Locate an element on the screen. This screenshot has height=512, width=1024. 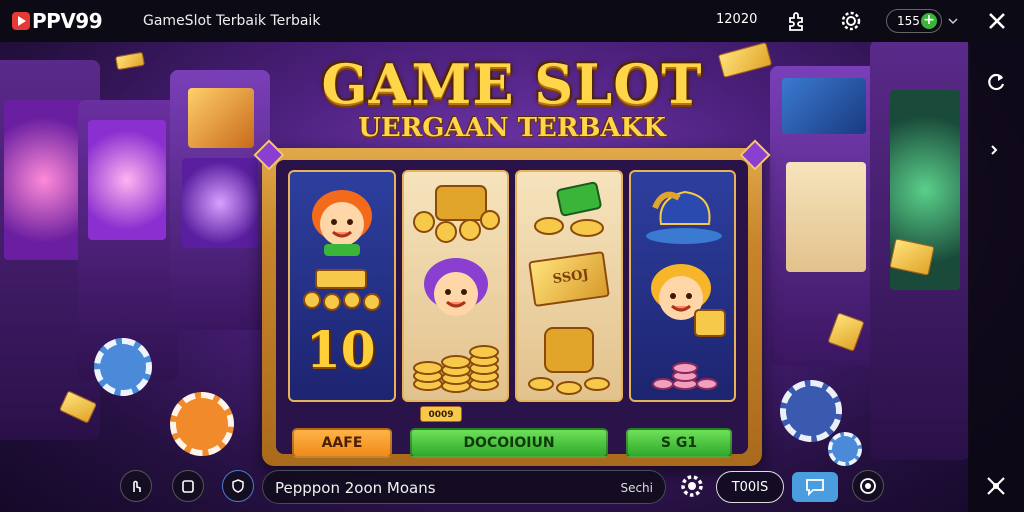
tools-button: T00IS is located at coordinates (750, 487).